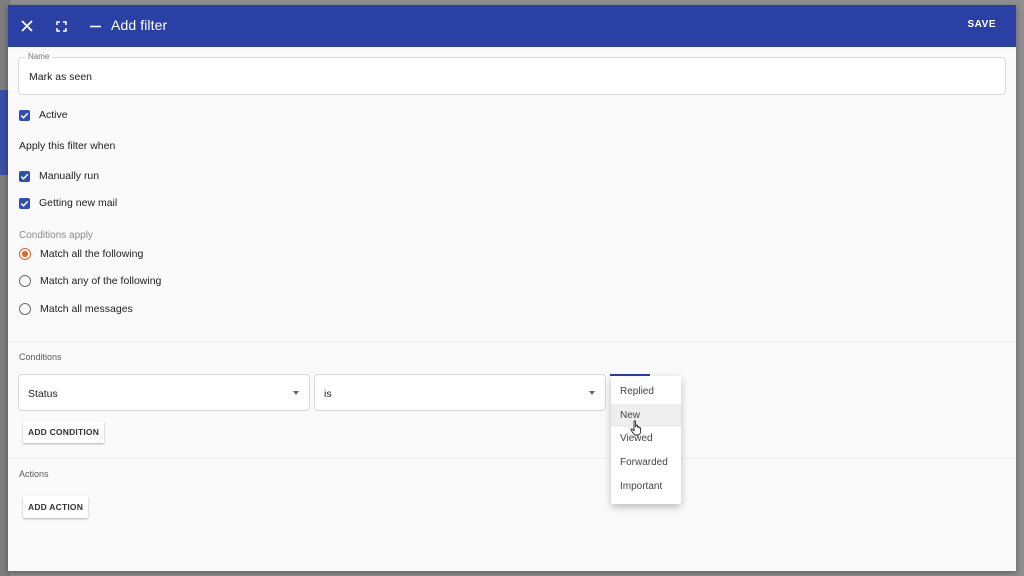 Image resolution: width=1024 pixels, height=576 pixels. I want to click on add-action-button: ADD ACTION, so click(56, 507).